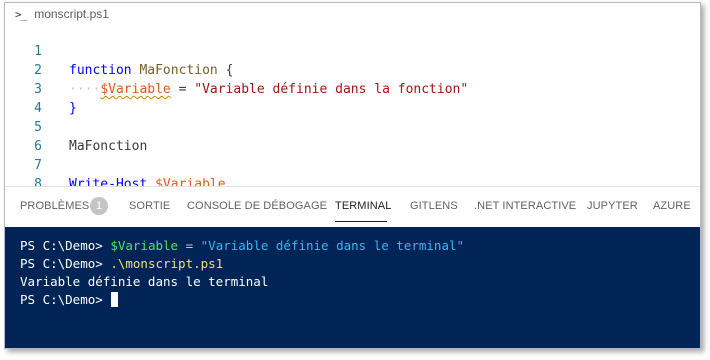  What do you see at coordinates (115, 299) in the screenshot?
I see `terminal-cursor` at bounding box center [115, 299].